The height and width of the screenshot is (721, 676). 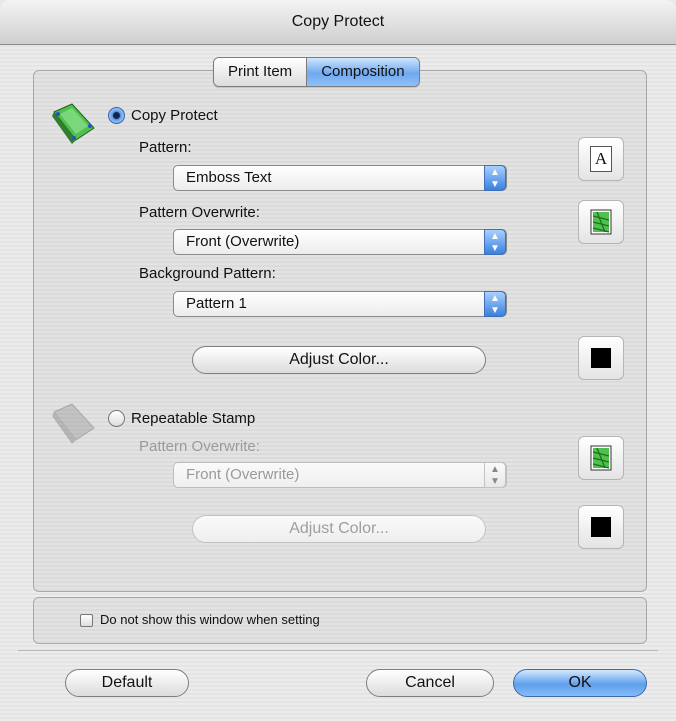 I want to click on stamp-color-swatch-button, so click(x=601, y=527).